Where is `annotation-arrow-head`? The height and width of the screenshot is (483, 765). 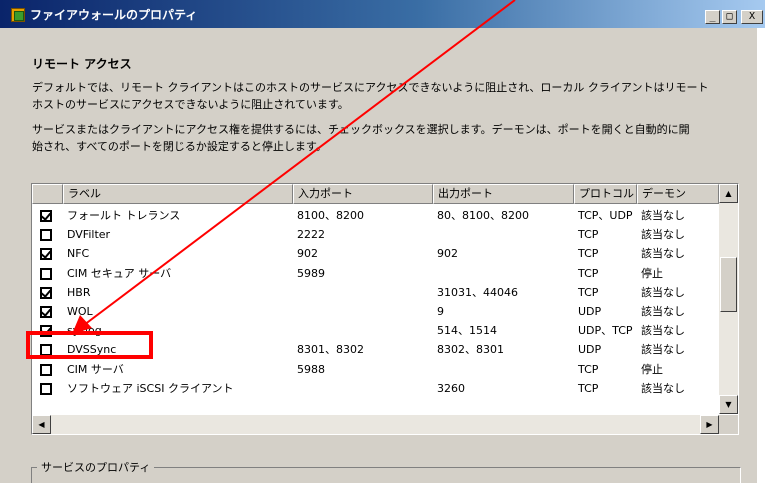 annotation-arrow-head is located at coordinates (82, 324).